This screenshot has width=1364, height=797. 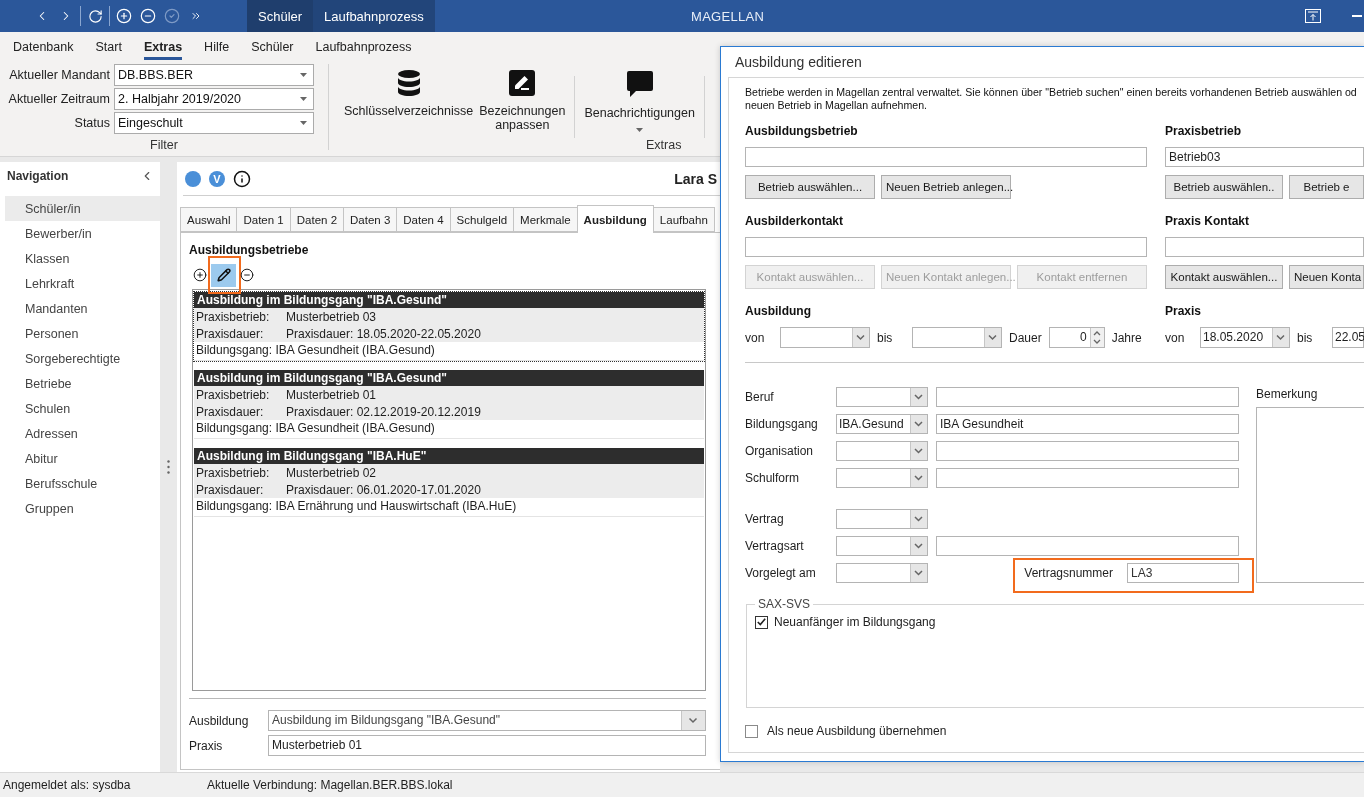 I want to click on field-label: Vertragsart, so click(x=775, y=546).